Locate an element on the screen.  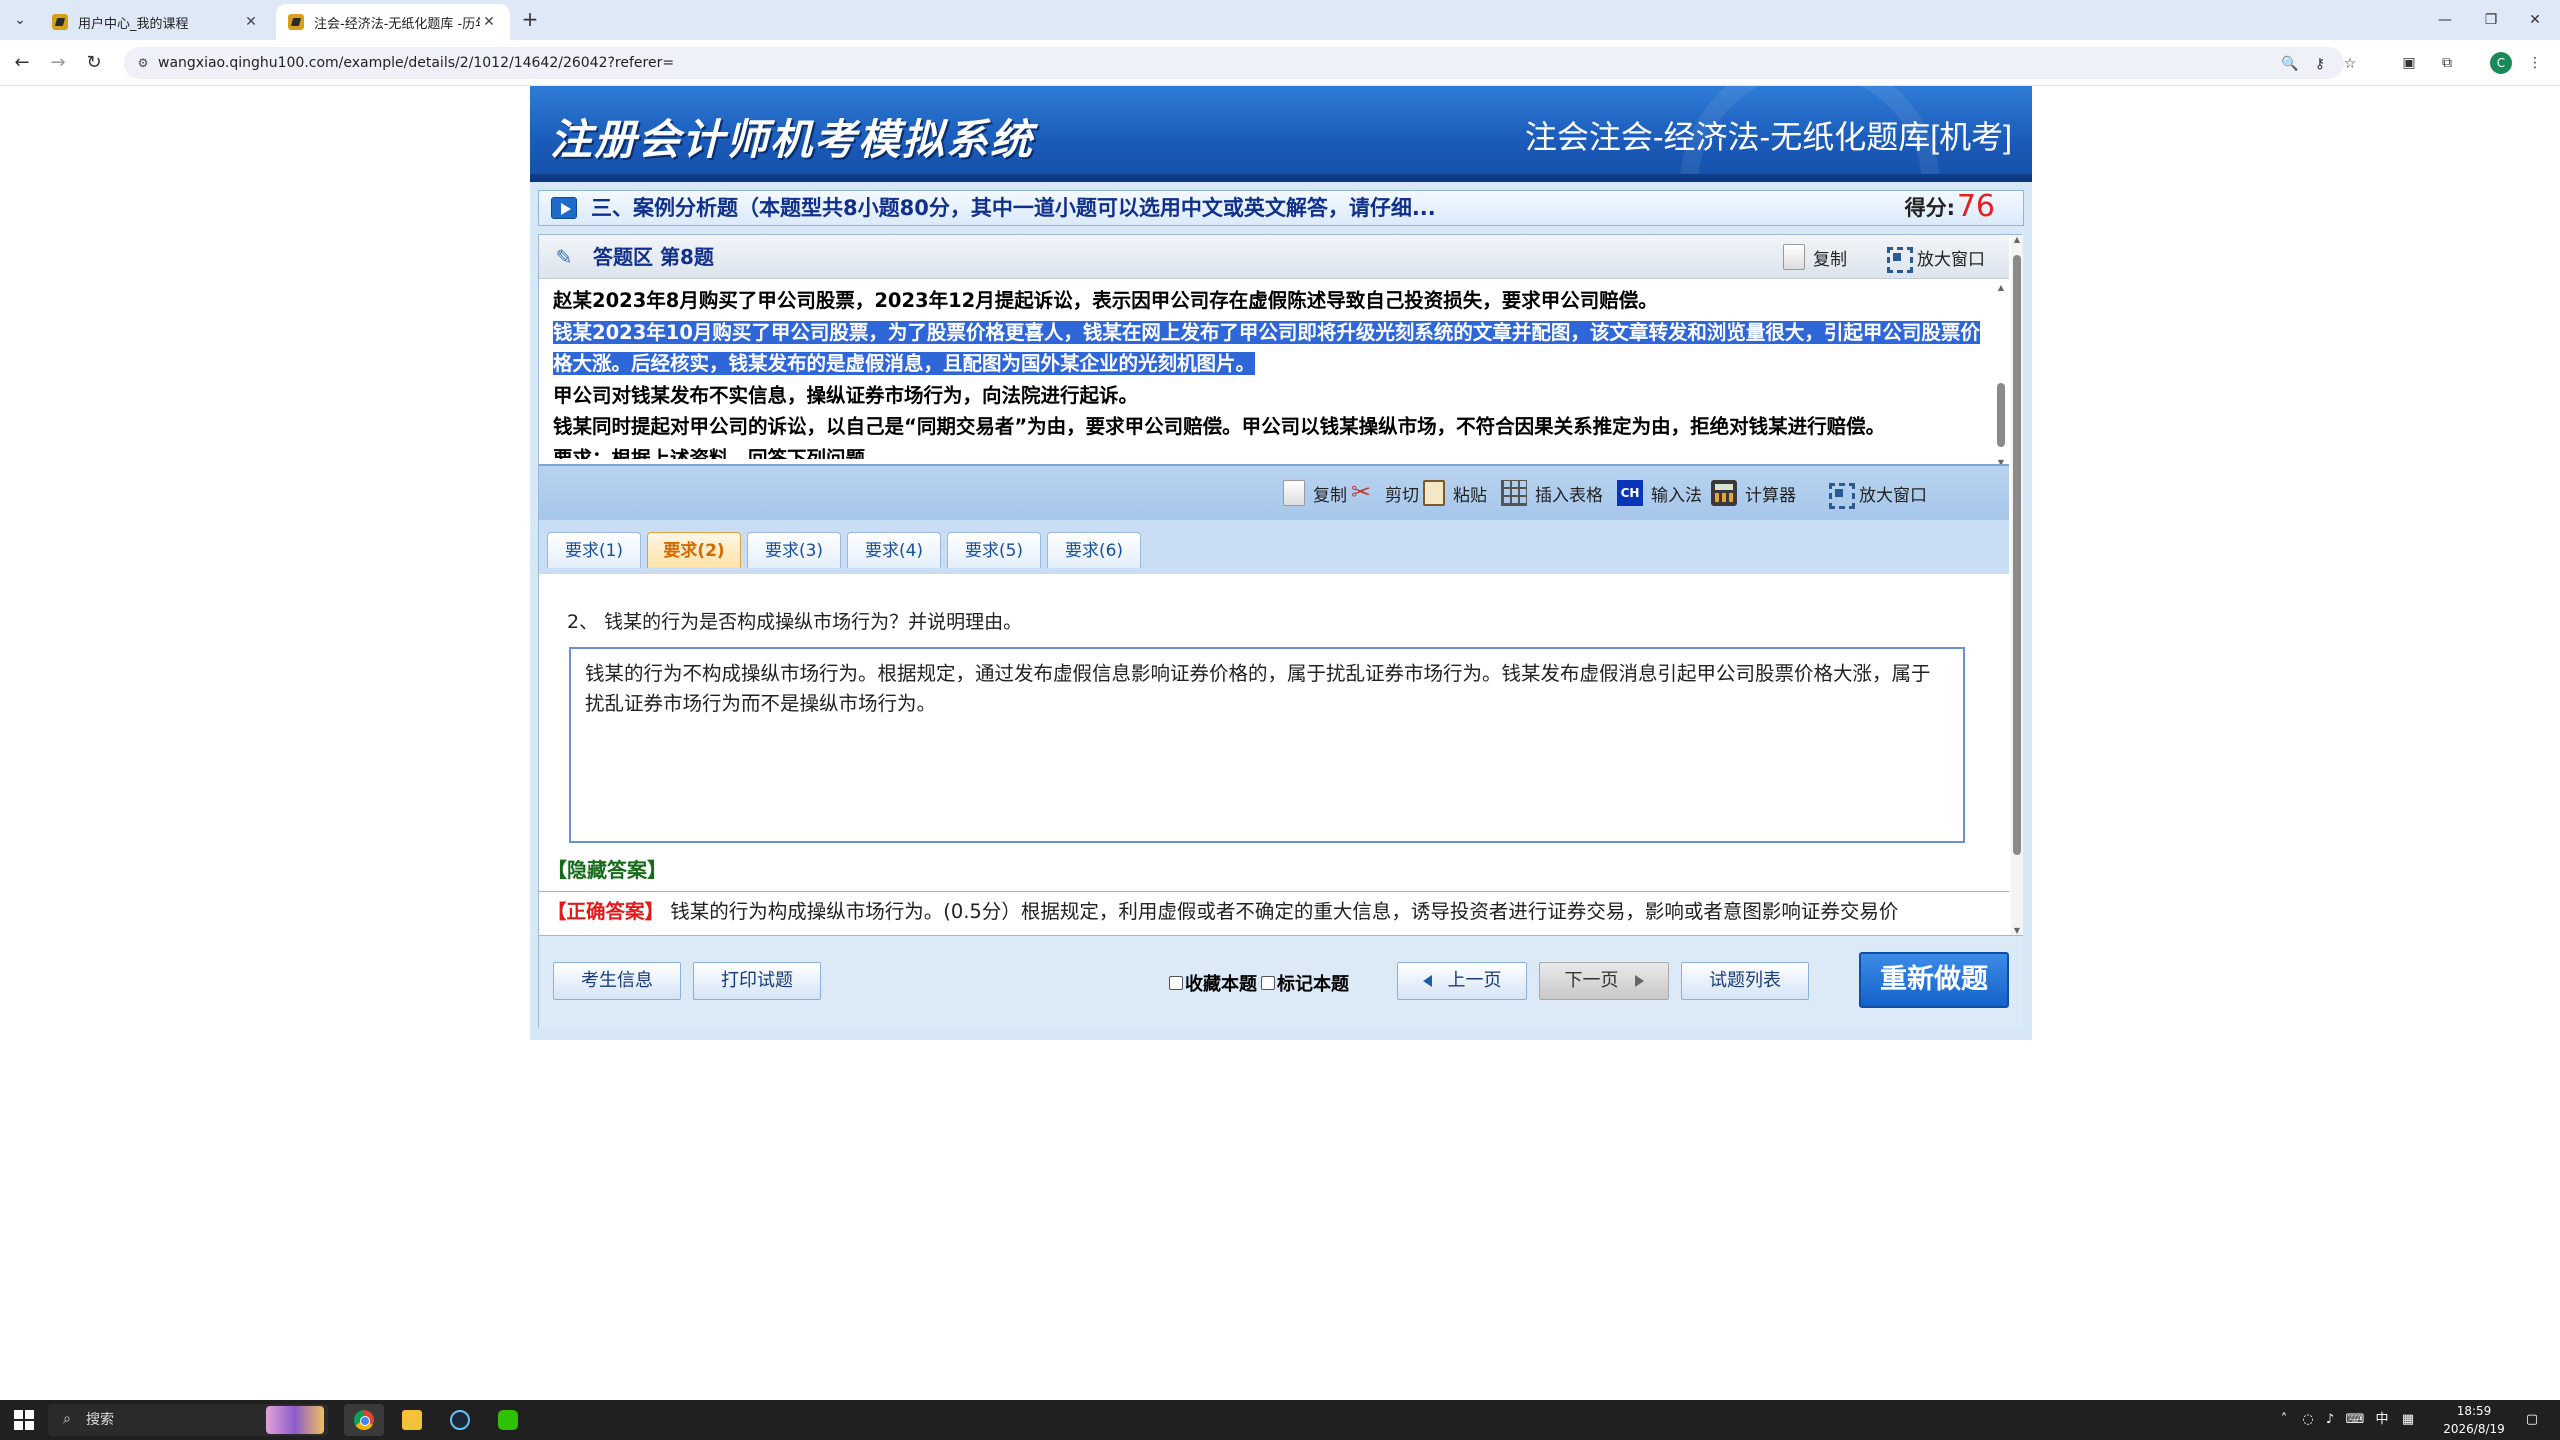
zoom-icon: 🔍 is located at coordinates (2290, 64).